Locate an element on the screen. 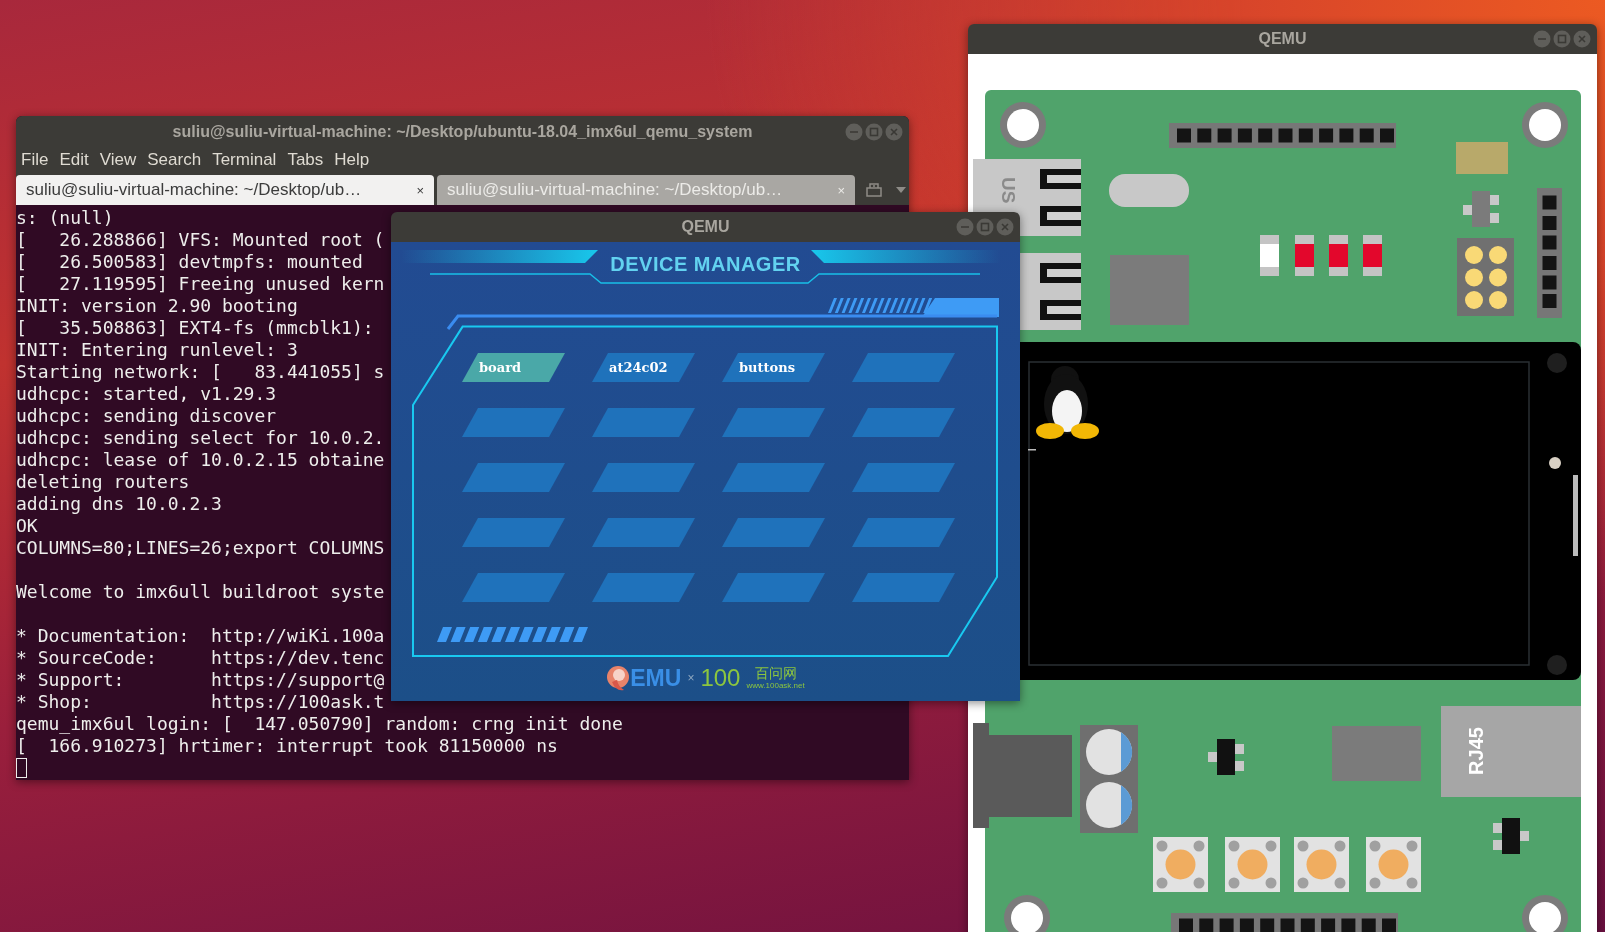 Image resolution: width=1605 pixels, height=932 pixels. terminal-line: deleting routers is located at coordinates (103, 482).